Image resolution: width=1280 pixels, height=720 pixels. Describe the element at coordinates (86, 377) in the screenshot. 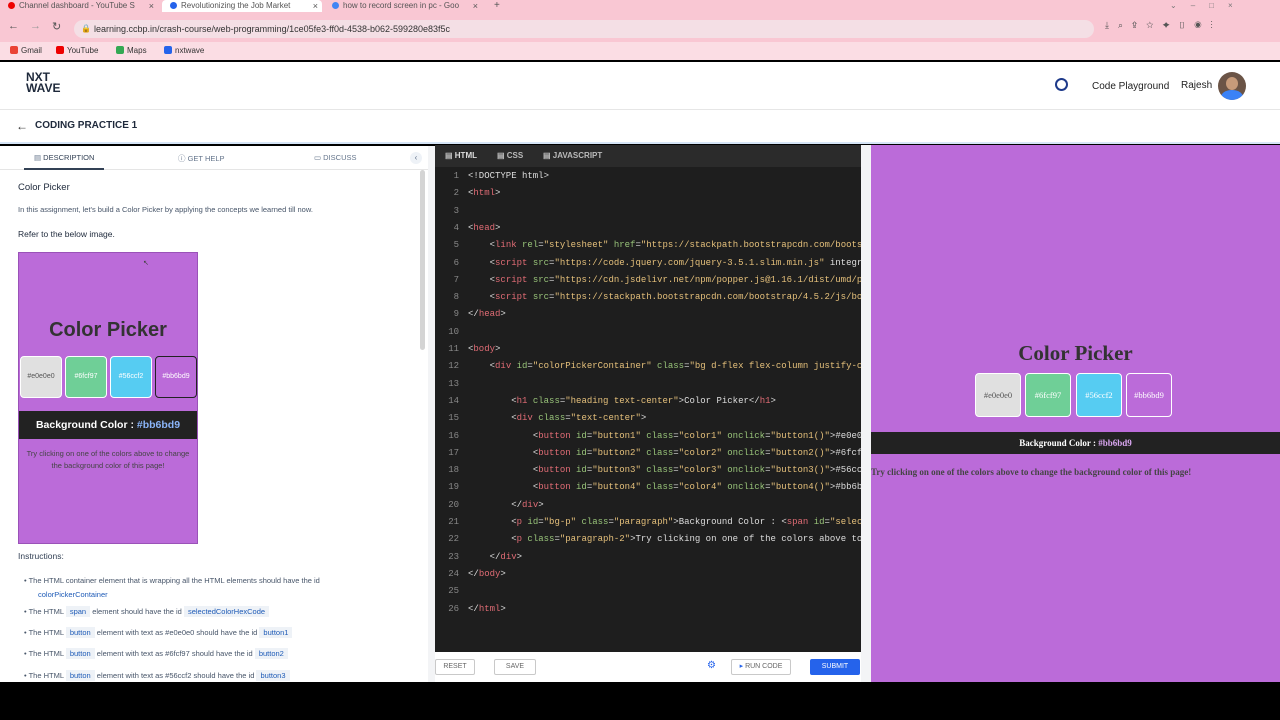

I see `sample-swatch-green: #6fcf97` at that location.